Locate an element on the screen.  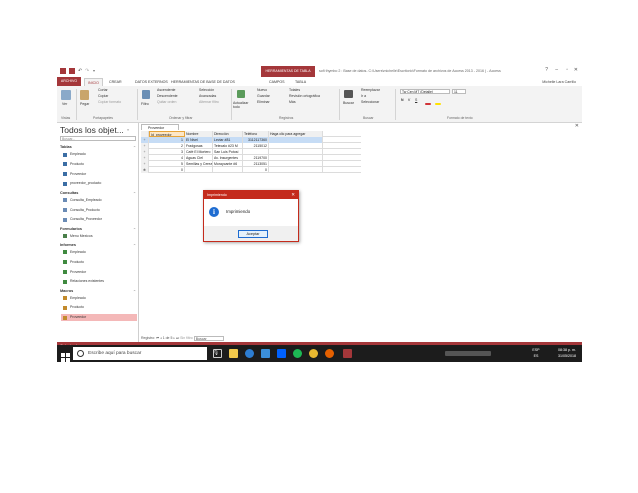
mas-button: Más is located at coordinates (292, 102).